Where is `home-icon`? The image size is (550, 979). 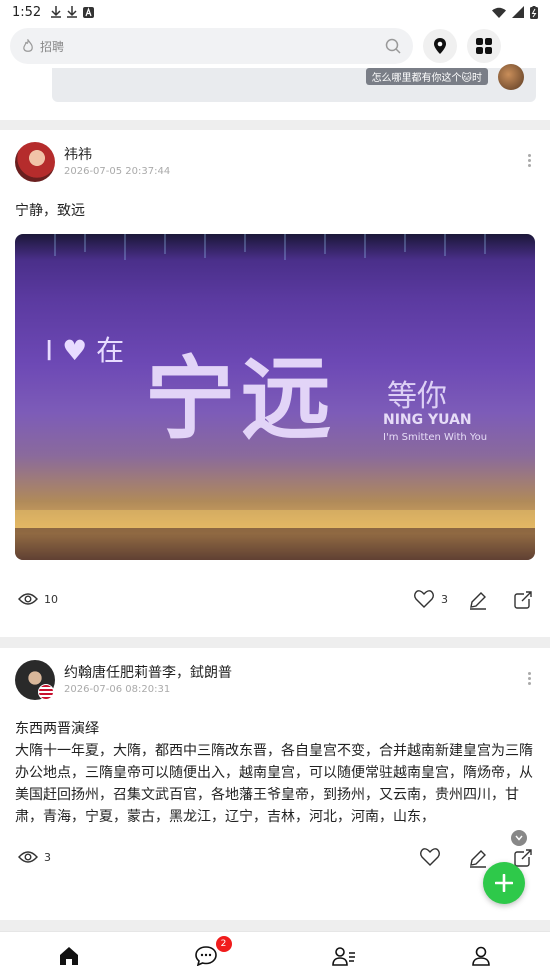 home-icon is located at coordinates (68, 955).